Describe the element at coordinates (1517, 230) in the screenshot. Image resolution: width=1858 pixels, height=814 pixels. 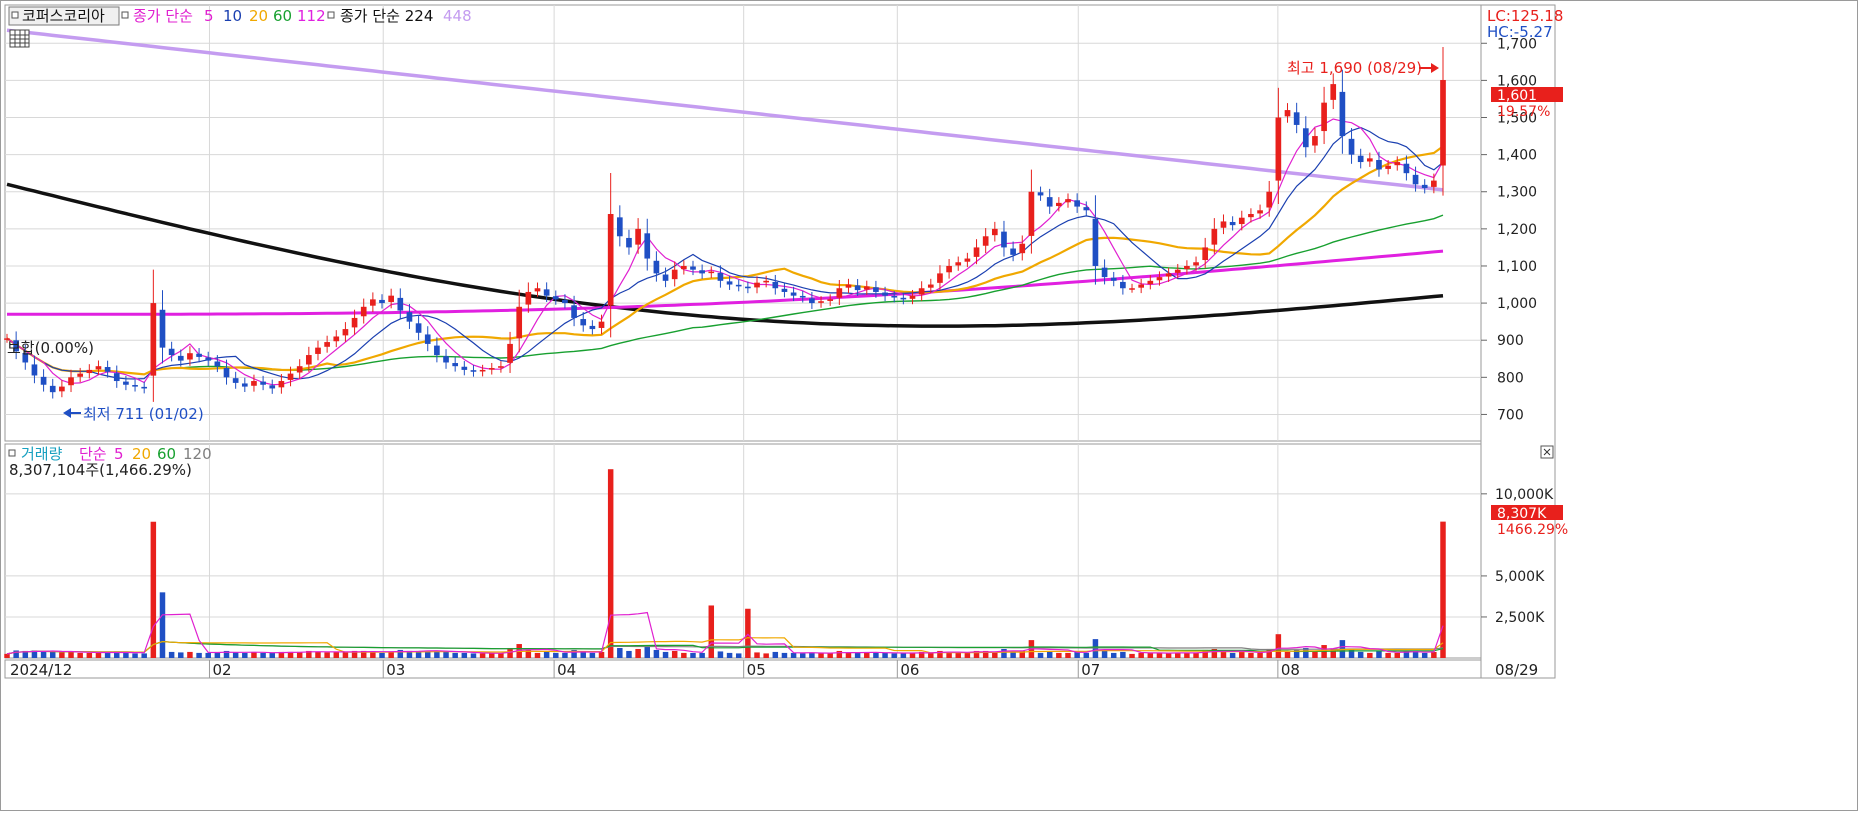
I see `price-tick-label: 1,200` at that location.